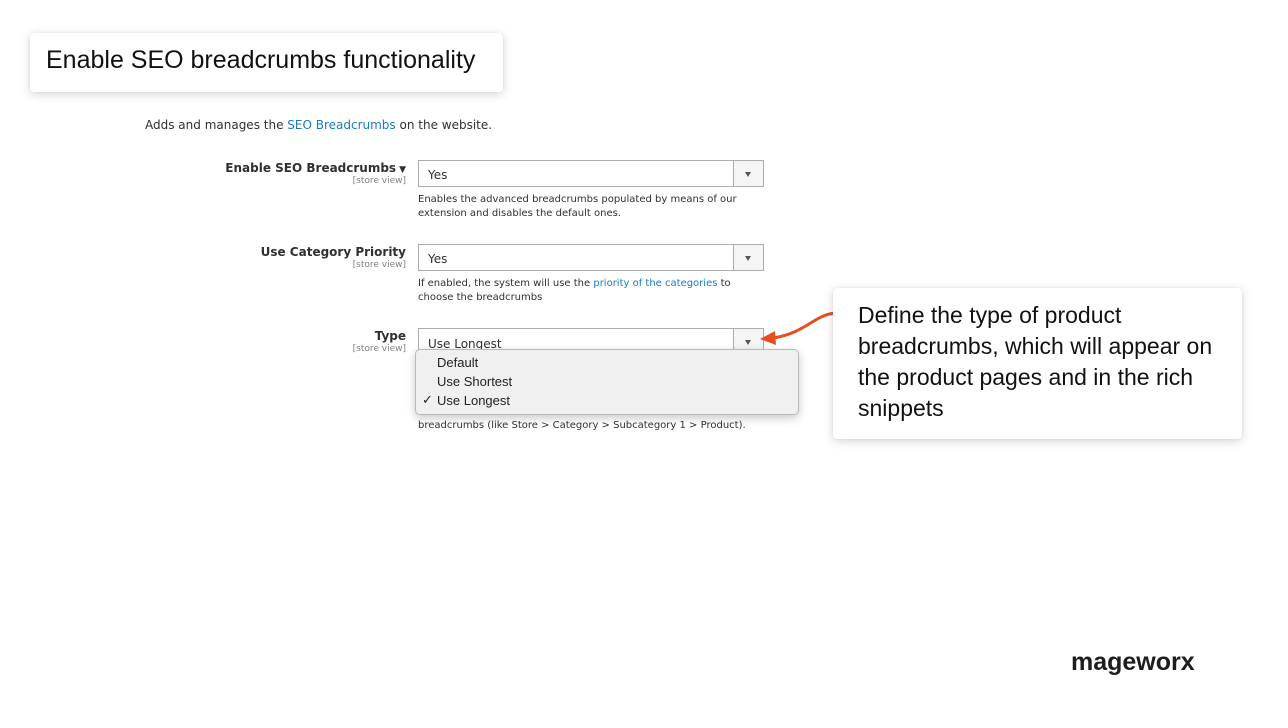  What do you see at coordinates (1133, 662) in the screenshot?
I see `mageworx-logo: mageworx` at bounding box center [1133, 662].